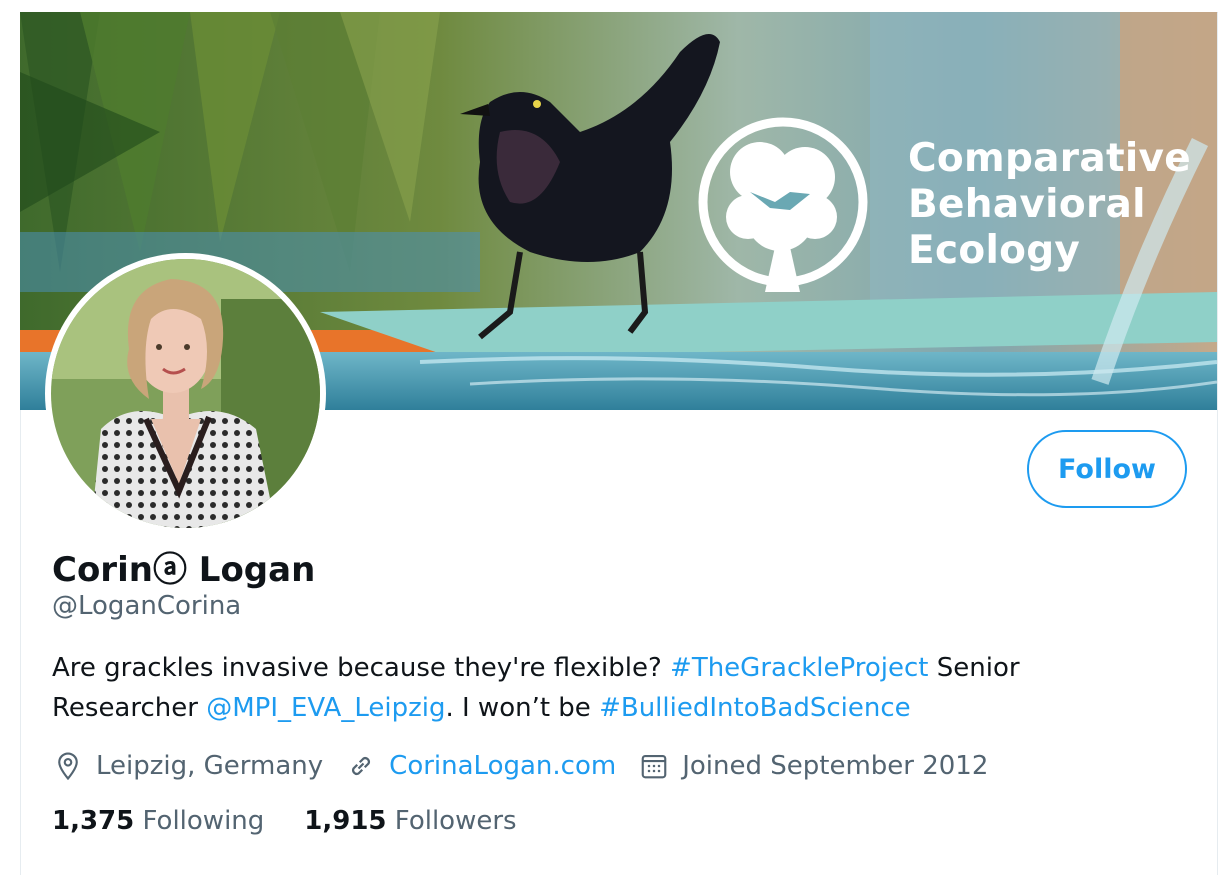 Image resolution: width=1230 pixels, height=875 pixels. Describe the element at coordinates (522, 708) in the screenshot. I see `bio-text-3: . I won’t be` at that location.